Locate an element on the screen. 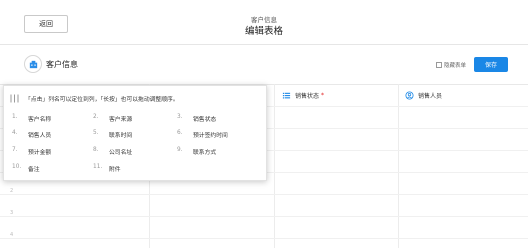 This screenshot has width=528, height=248. column-link-contact-time: 5. 联系时间 is located at coordinates (112, 134).